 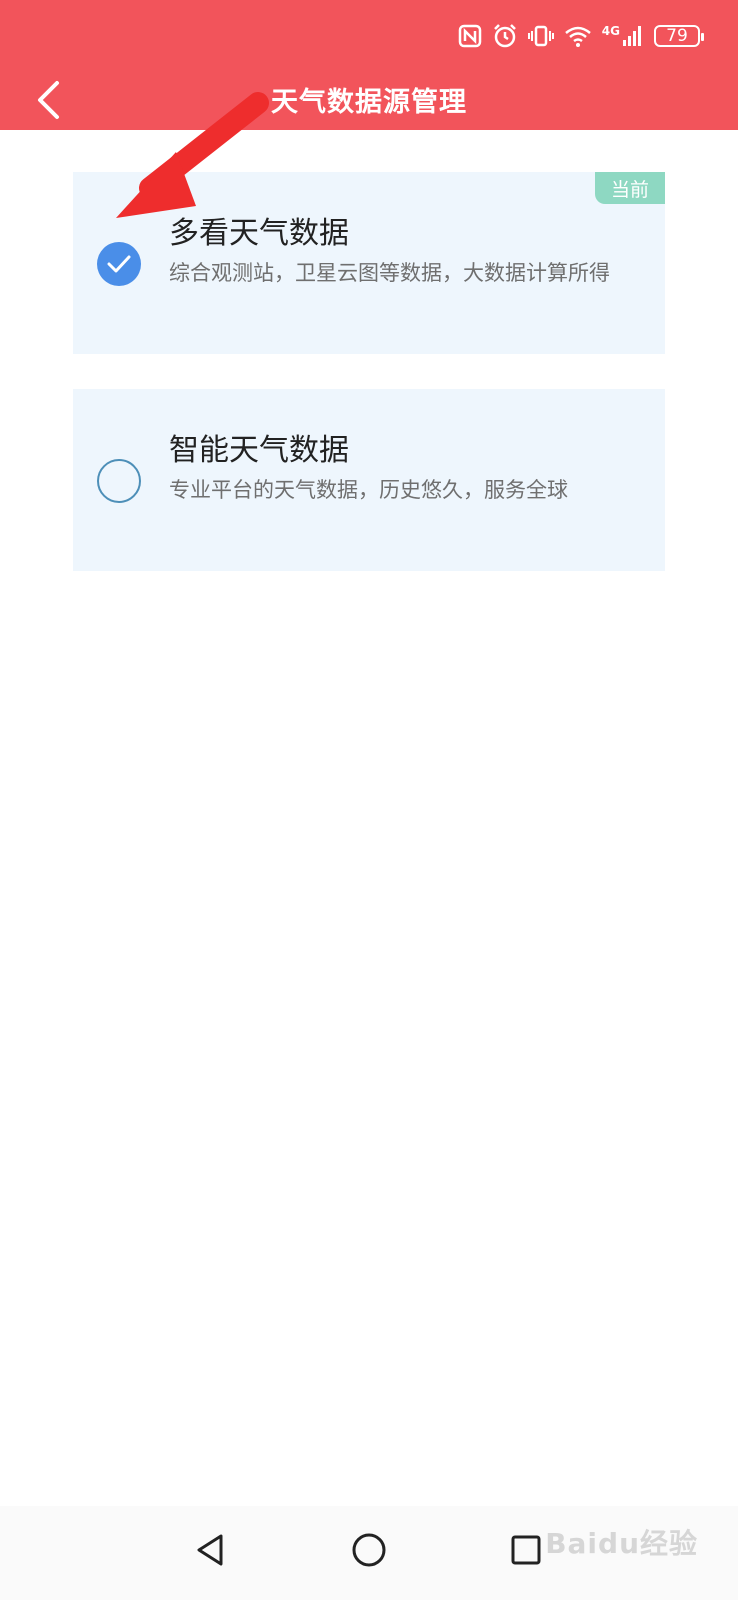 What do you see at coordinates (389, 273) in the screenshot?
I see `source-description: 综合观测站，卫星云图等数据，大数据计算所得` at bounding box center [389, 273].